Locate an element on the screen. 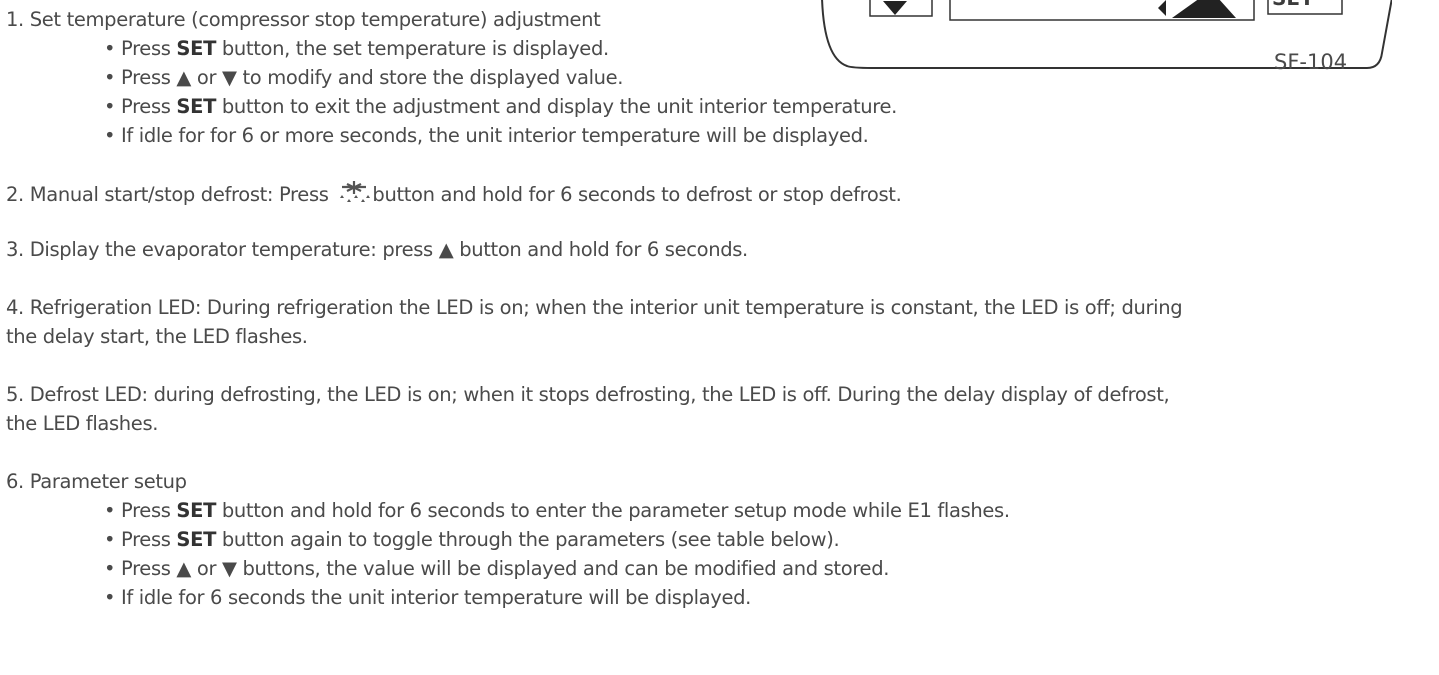 Image resolution: width=1439 pixels, height=675 pixels. set-button-label: SET is located at coordinates (1293, 5).